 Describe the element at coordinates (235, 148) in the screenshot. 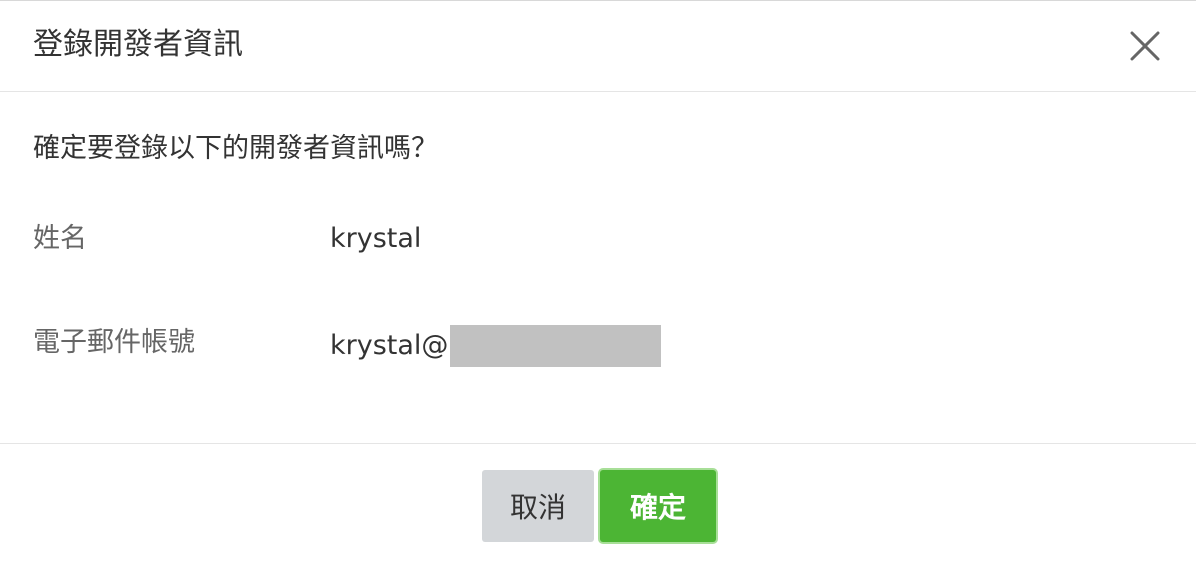

I see `confirm-message: 確定要登錄以下的開發者資訊嗎？` at that location.